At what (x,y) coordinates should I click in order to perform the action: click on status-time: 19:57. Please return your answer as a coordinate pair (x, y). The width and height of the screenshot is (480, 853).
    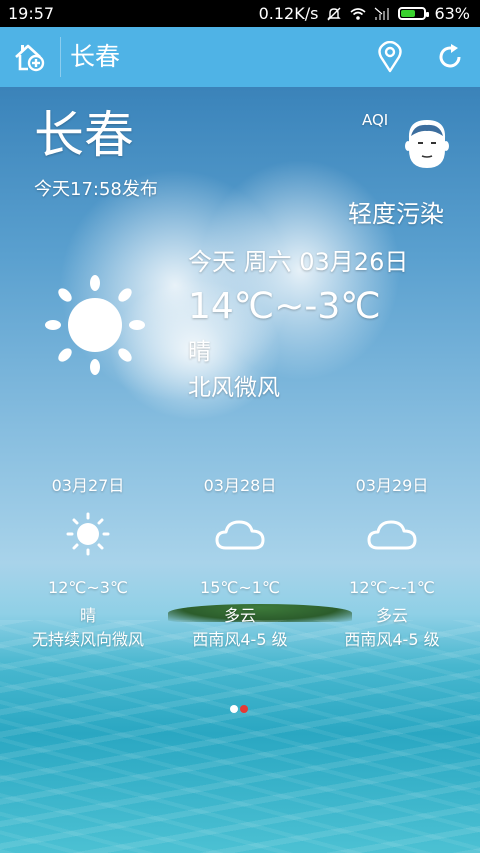
    Looking at the image, I should click on (31, 13).